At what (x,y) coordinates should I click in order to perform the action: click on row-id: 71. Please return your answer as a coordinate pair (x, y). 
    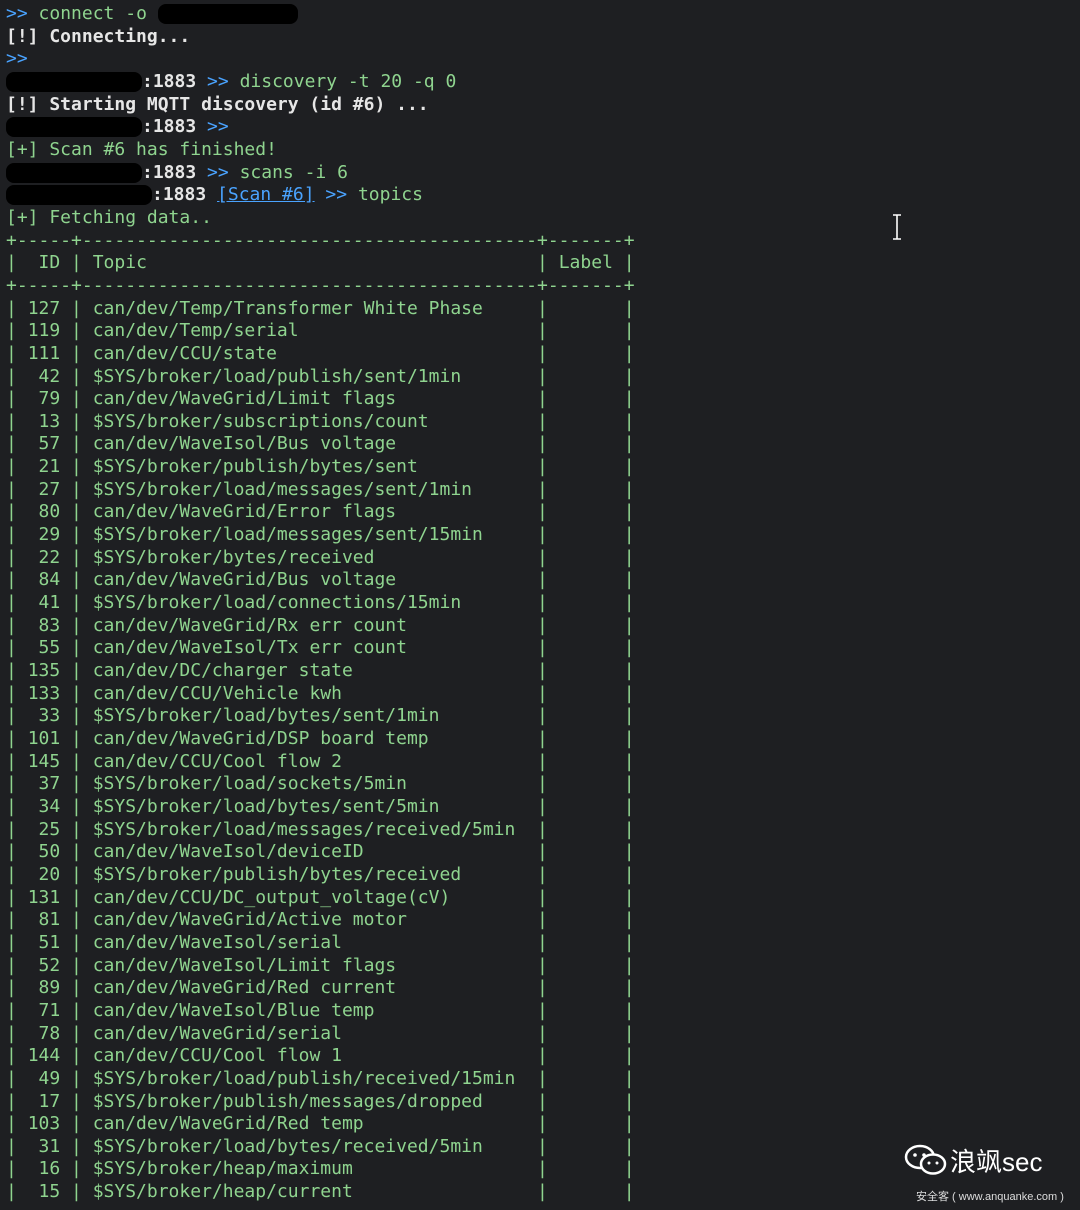
    Looking at the image, I should click on (49, 1010).